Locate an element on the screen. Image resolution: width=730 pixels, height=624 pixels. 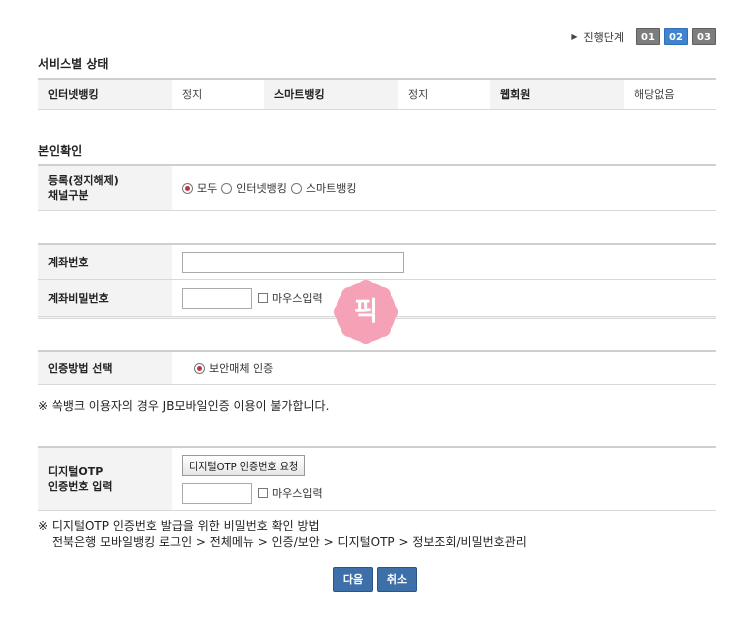
otp-request-button: 디지털OTP 인증번호 요청 is located at coordinates (244, 465).